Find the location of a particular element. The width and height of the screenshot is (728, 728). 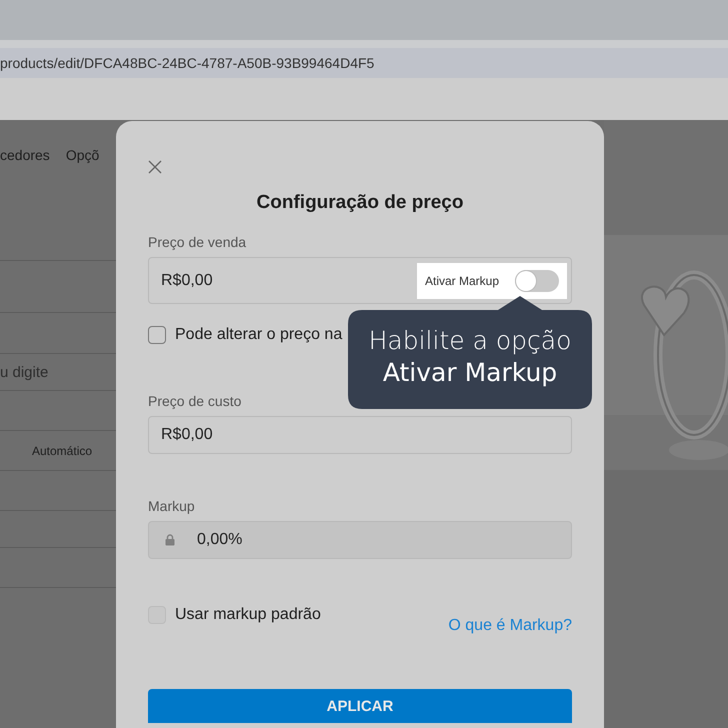

sale-price-field: R$0,00 Ativar Markup is located at coordinates (360, 280).